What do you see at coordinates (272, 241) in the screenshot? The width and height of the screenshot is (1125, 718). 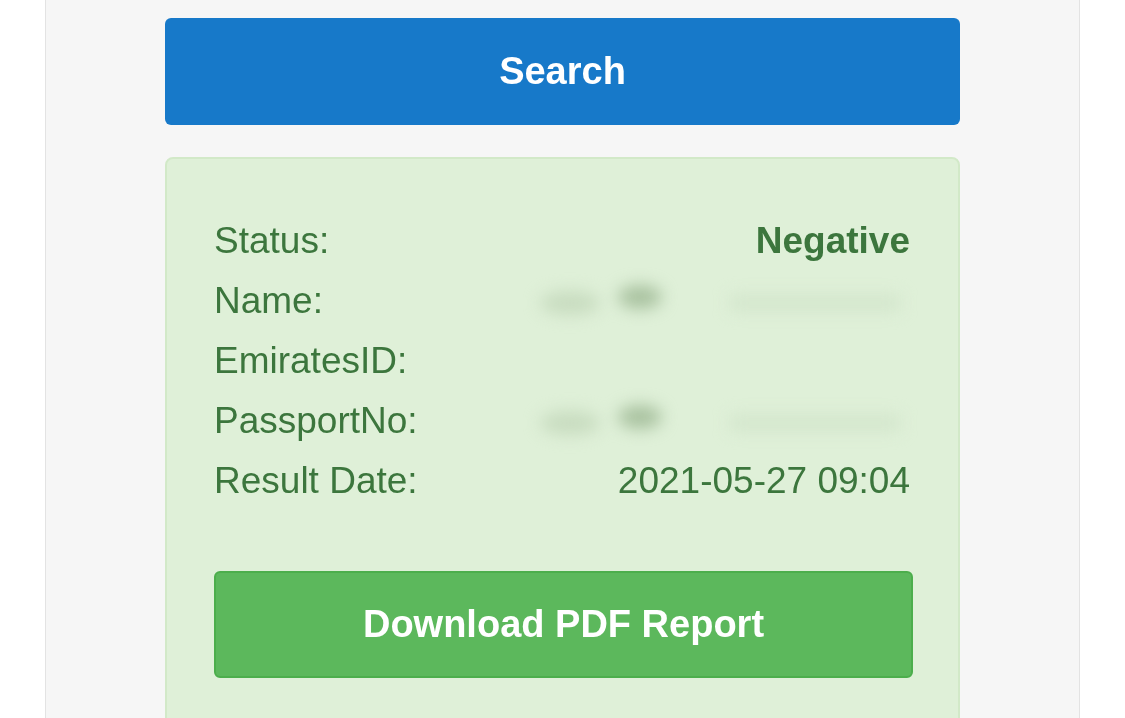 I see `field-label: Status:` at bounding box center [272, 241].